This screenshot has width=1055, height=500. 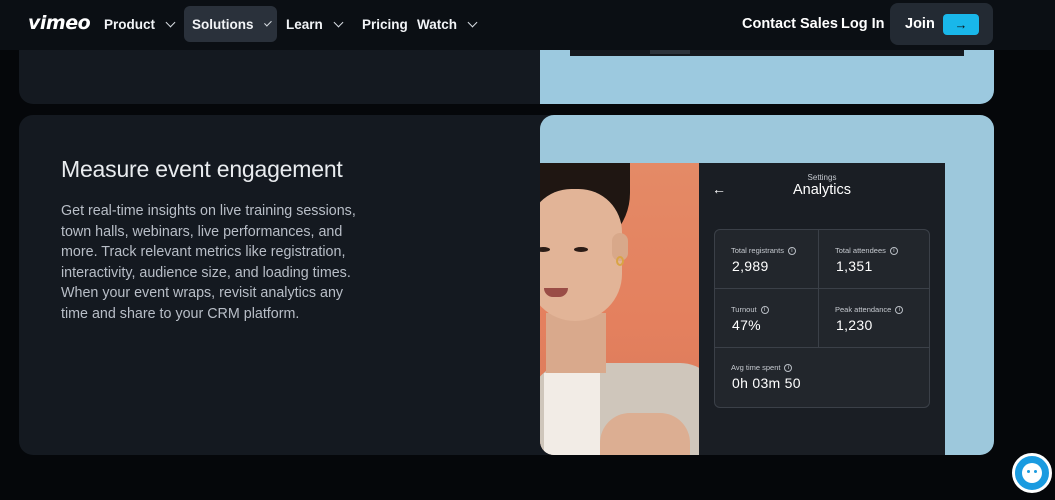 What do you see at coordinates (863, 309) in the screenshot?
I see `metric-label-text: Peak attendance` at bounding box center [863, 309].